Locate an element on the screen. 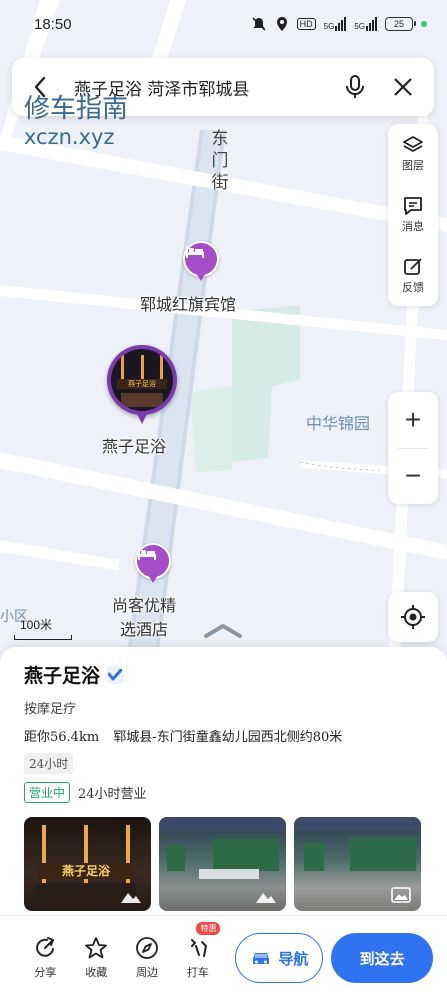 This screenshot has height=1000, width=447. area-label-zhonghua: 中华锦园 is located at coordinates (338, 422).